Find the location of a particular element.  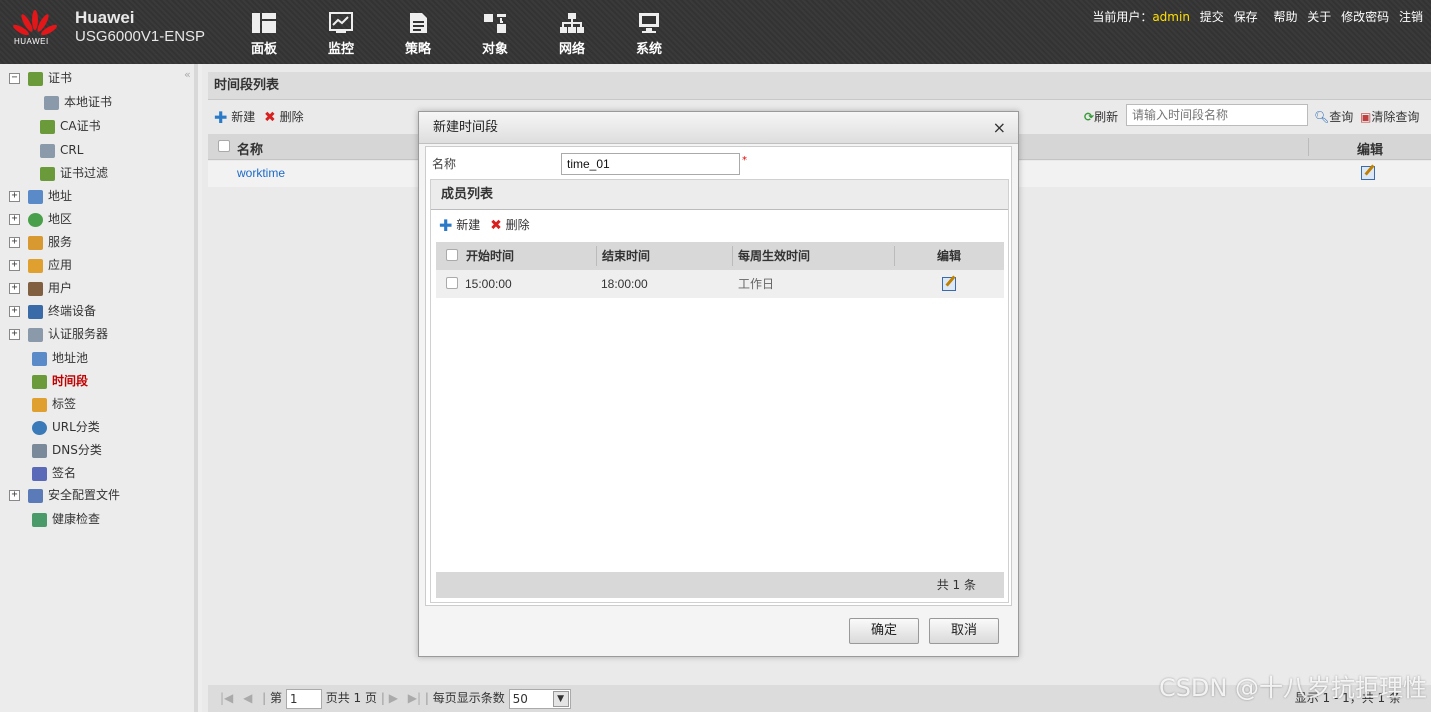

sidebar-item-certificate: − 证书 is located at coordinates (40, 78).